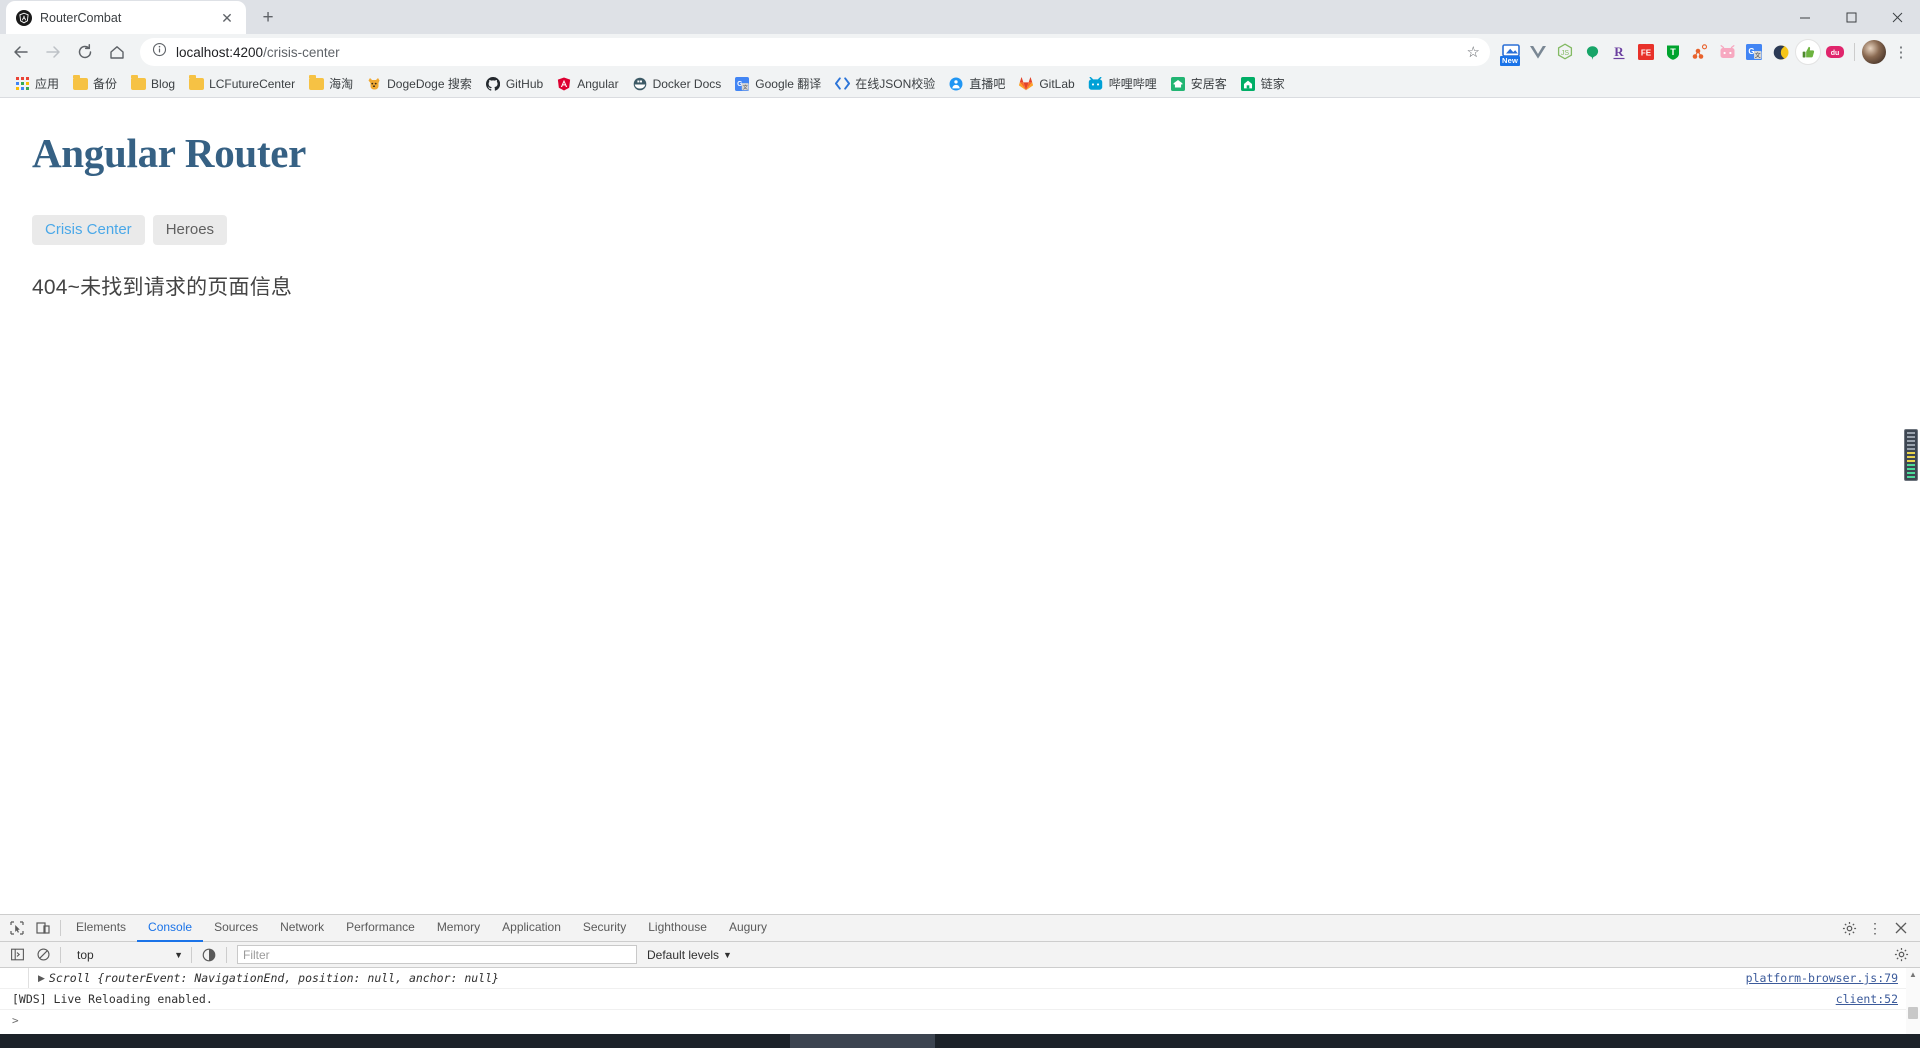 Image resolution: width=1920 pixels, height=1048 pixels. What do you see at coordinates (1754, 52) in the screenshot?
I see `google-translate-extension-icon: G文` at bounding box center [1754, 52].